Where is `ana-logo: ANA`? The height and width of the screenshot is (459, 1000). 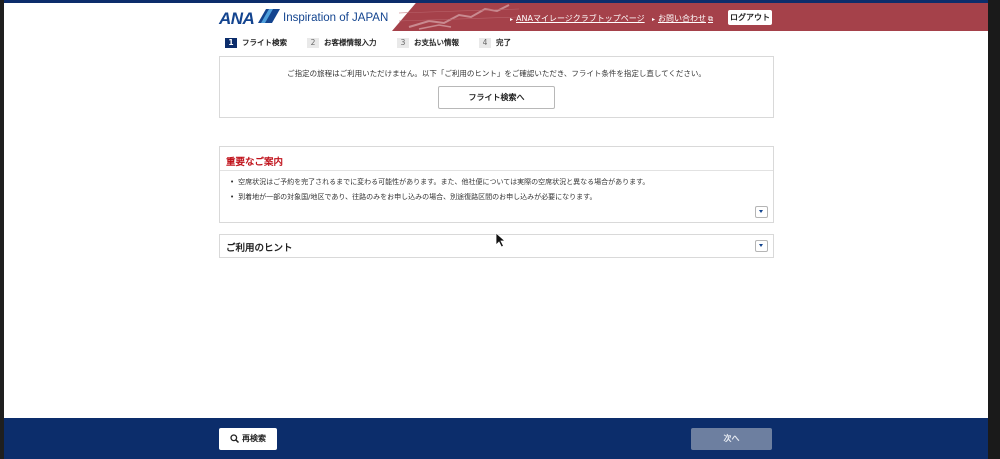
ana-logo: ANA is located at coordinates (237, 19).